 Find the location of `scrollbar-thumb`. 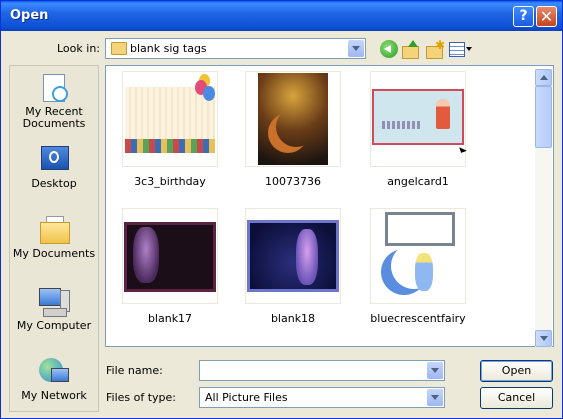

scrollbar-thumb is located at coordinates (543, 117).